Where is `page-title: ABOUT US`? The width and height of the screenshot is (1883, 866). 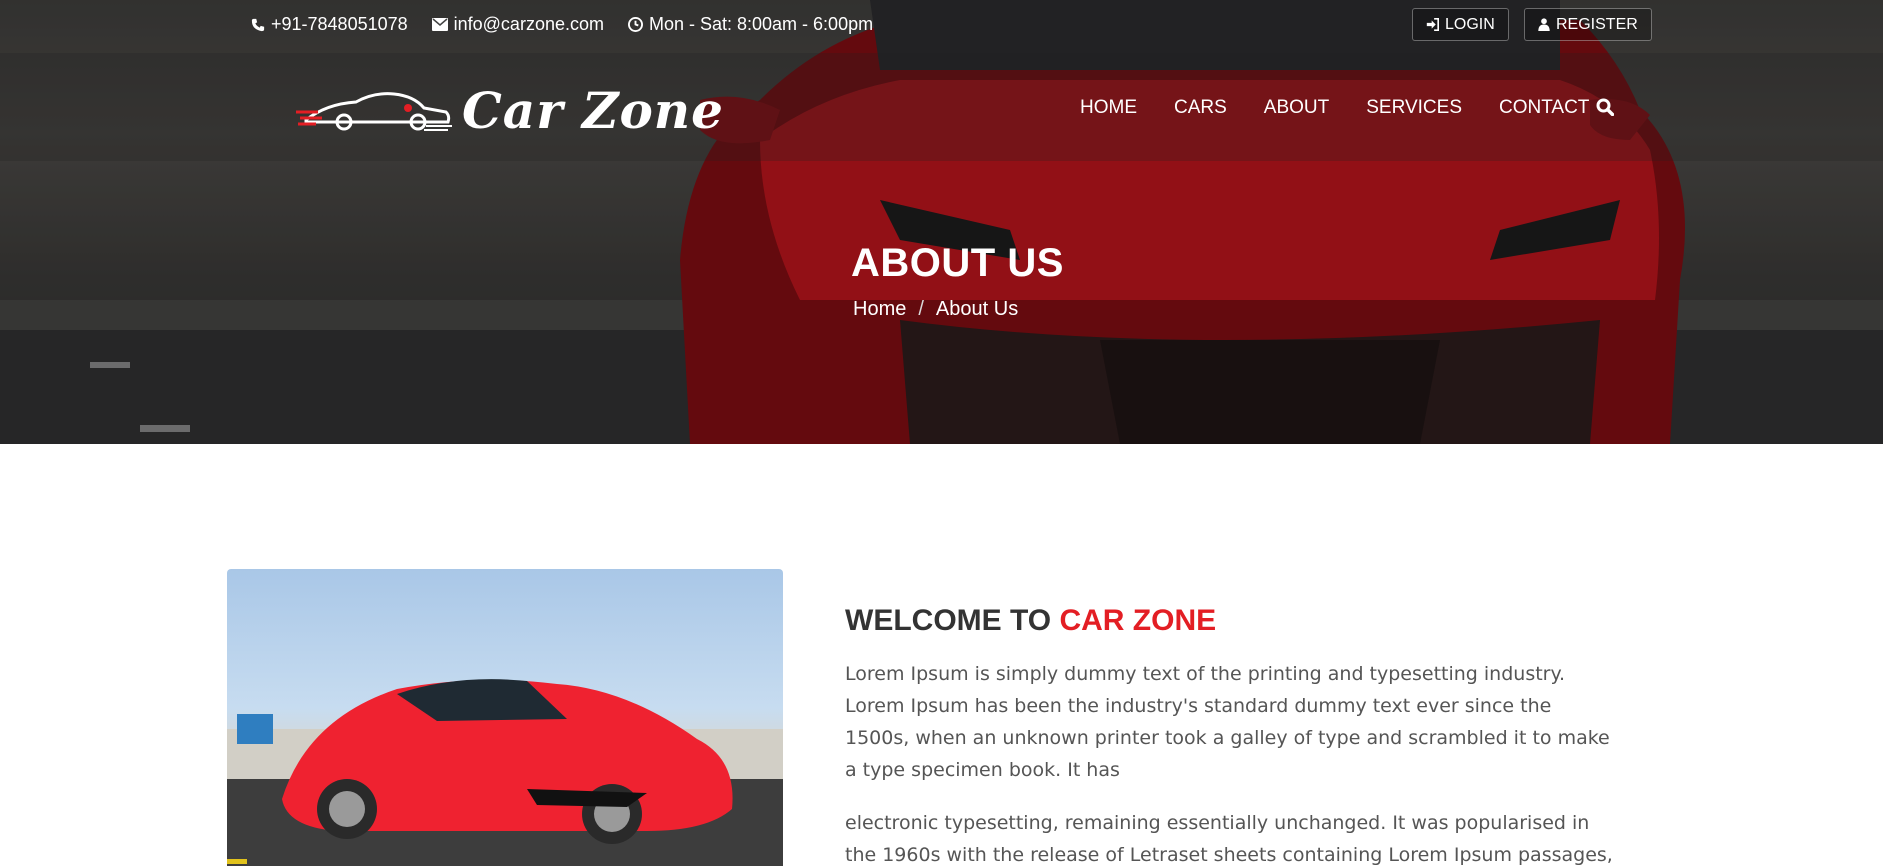
page-title: ABOUT US is located at coordinates (957, 263).